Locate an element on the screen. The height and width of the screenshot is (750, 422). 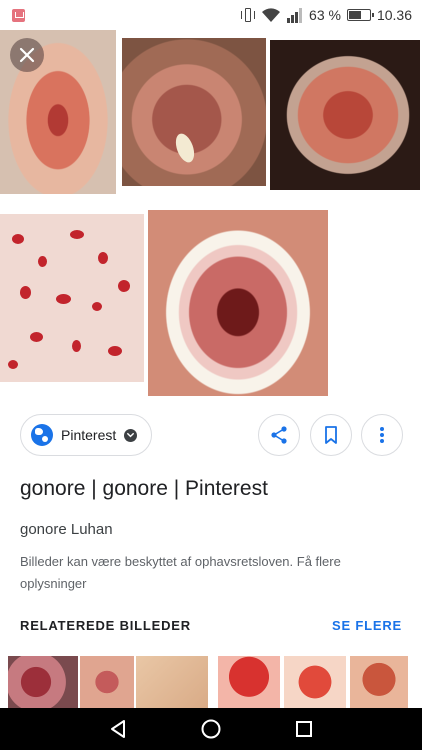
vibrate-icon is located at coordinates (248, 15).